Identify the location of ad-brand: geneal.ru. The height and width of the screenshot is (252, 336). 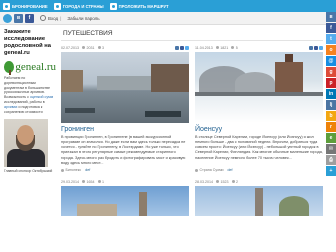
(35, 66).